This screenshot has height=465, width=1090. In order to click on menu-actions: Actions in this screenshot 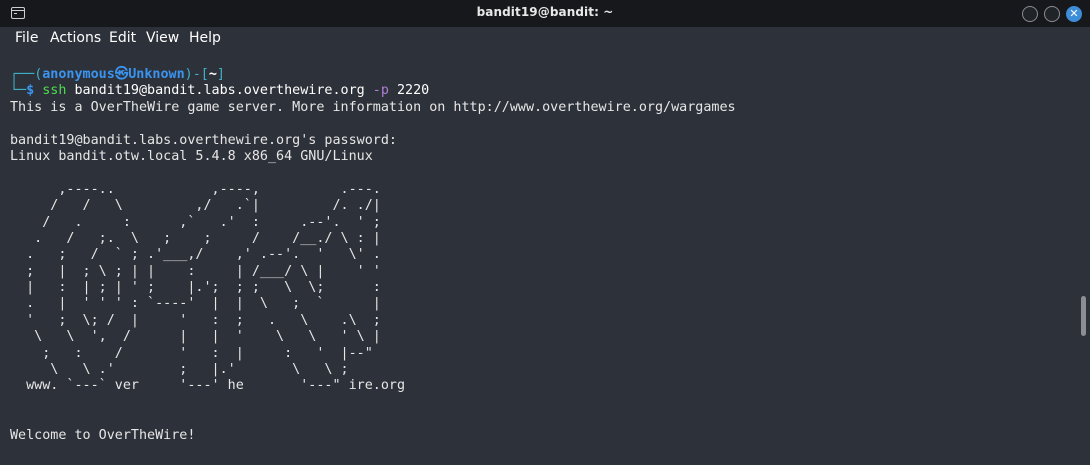, I will do `click(75, 38)`.